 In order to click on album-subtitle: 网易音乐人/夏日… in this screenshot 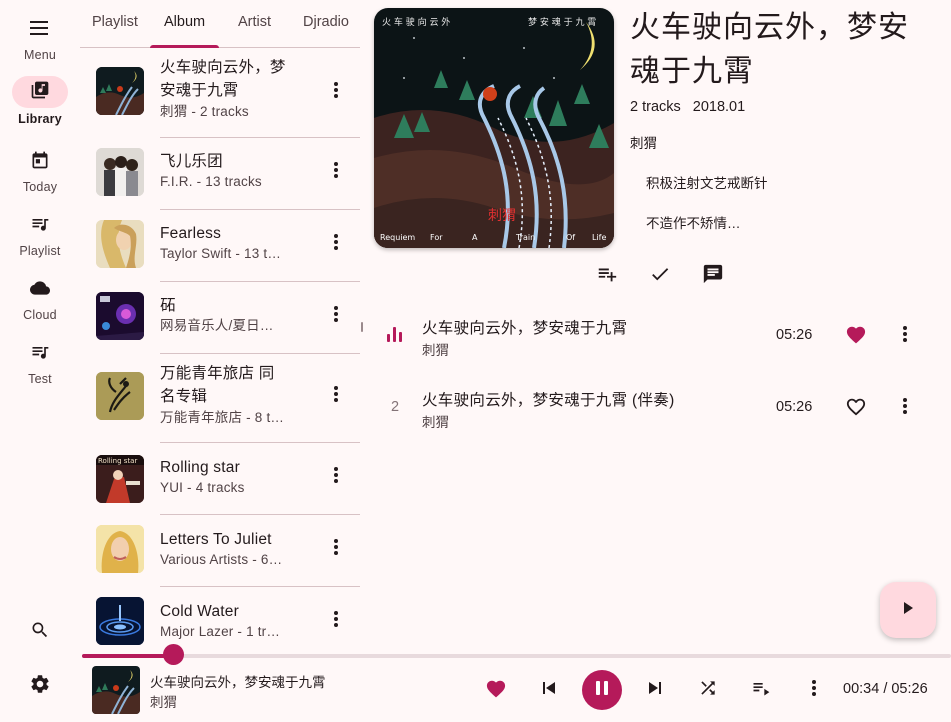, I will do `click(217, 325)`.